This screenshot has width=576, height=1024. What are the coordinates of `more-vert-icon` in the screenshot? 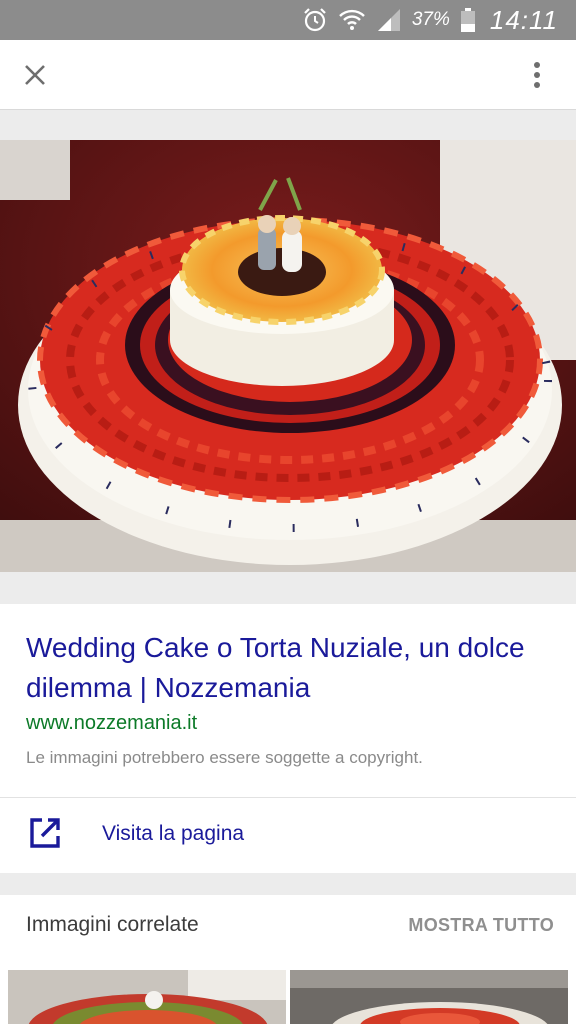 It's located at (537, 75).